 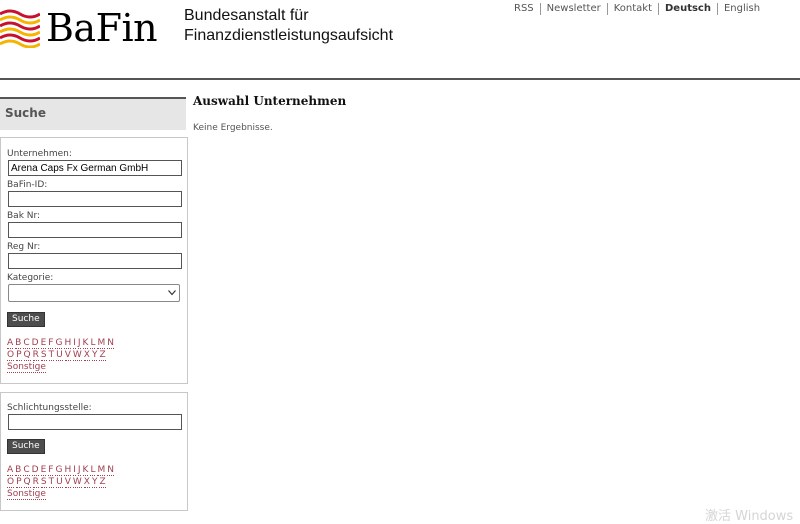 What do you see at coordinates (93, 113) in the screenshot?
I see `sidebar-header: Suche` at bounding box center [93, 113].